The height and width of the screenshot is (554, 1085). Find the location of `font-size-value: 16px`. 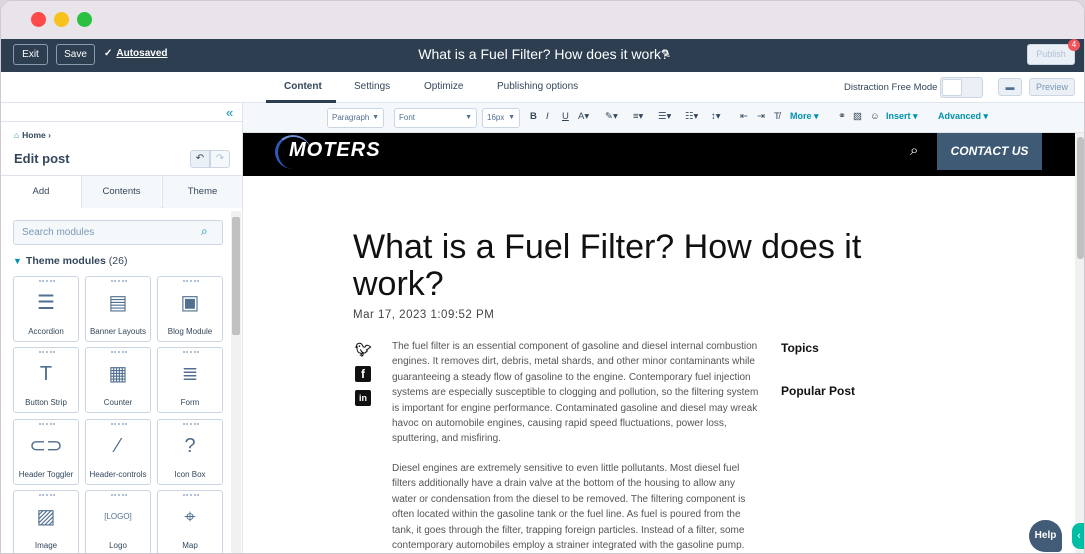

font-size-value: 16px is located at coordinates (496, 117).